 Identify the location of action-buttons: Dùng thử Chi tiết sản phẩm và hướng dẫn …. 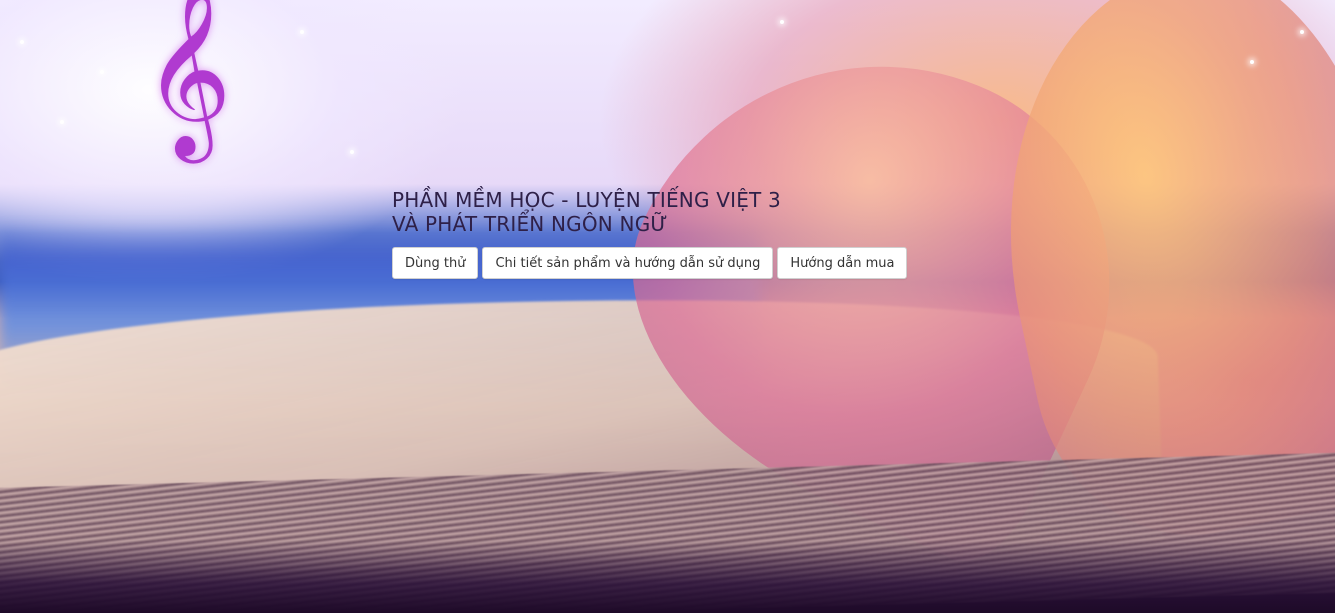
(650, 263).